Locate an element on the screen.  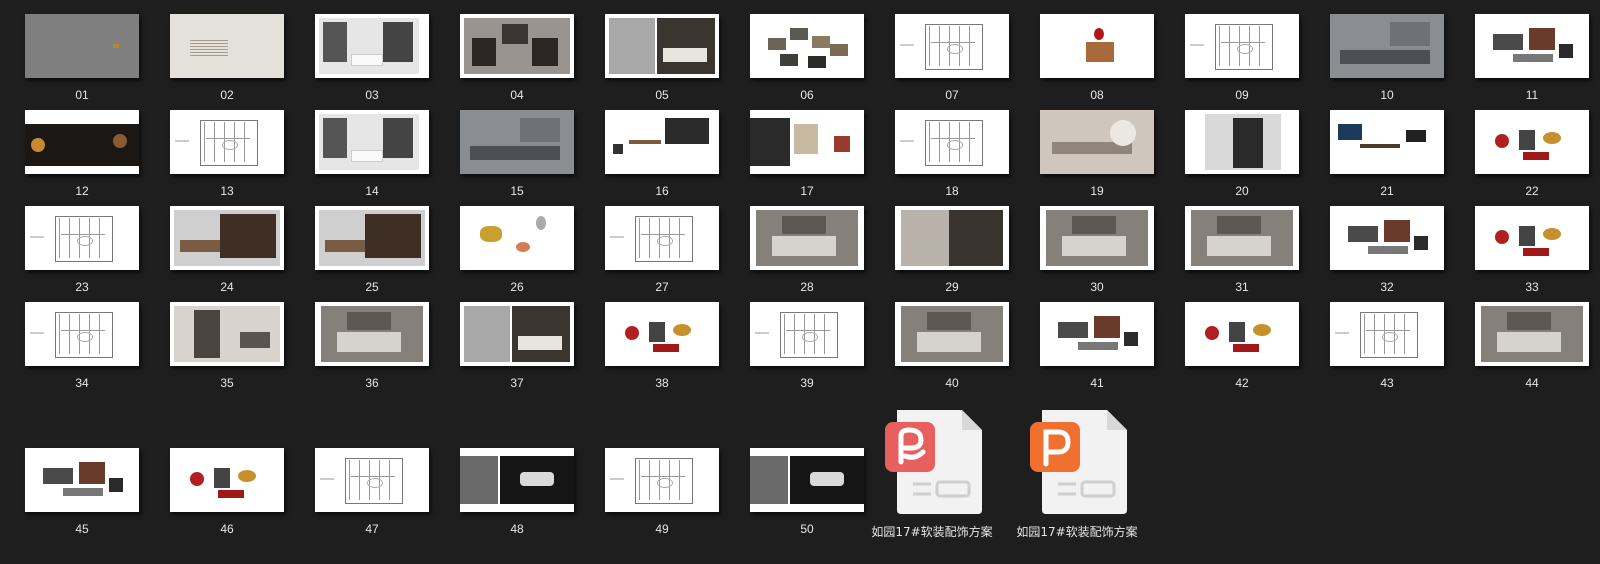
thumbnail-label: 18 is located at coordinates (952, 191).